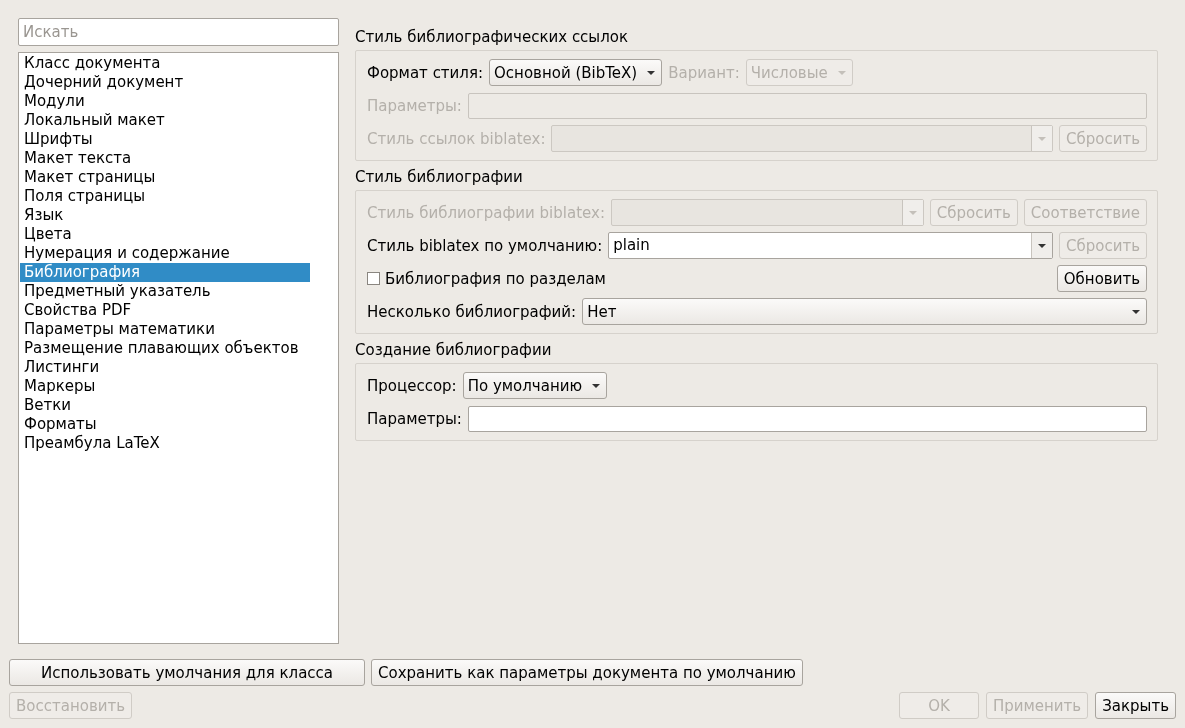  What do you see at coordinates (453, 350) in the screenshot?
I see `section-title: Создание библиографии` at bounding box center [453, 350].